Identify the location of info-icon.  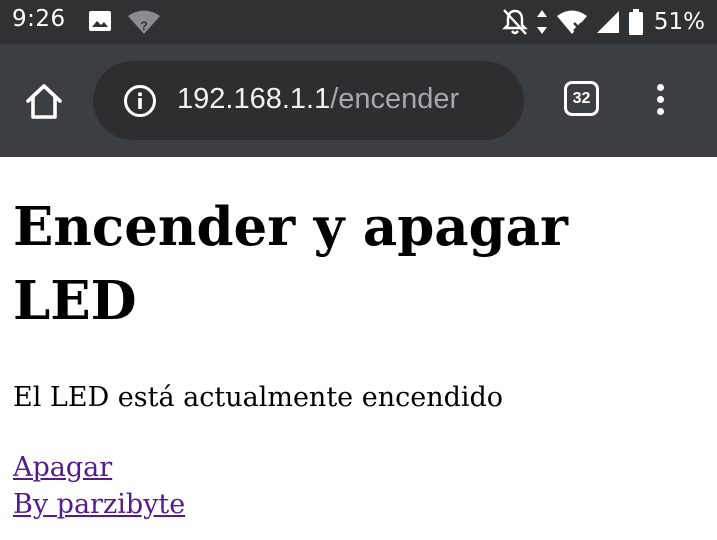
(140, 101).